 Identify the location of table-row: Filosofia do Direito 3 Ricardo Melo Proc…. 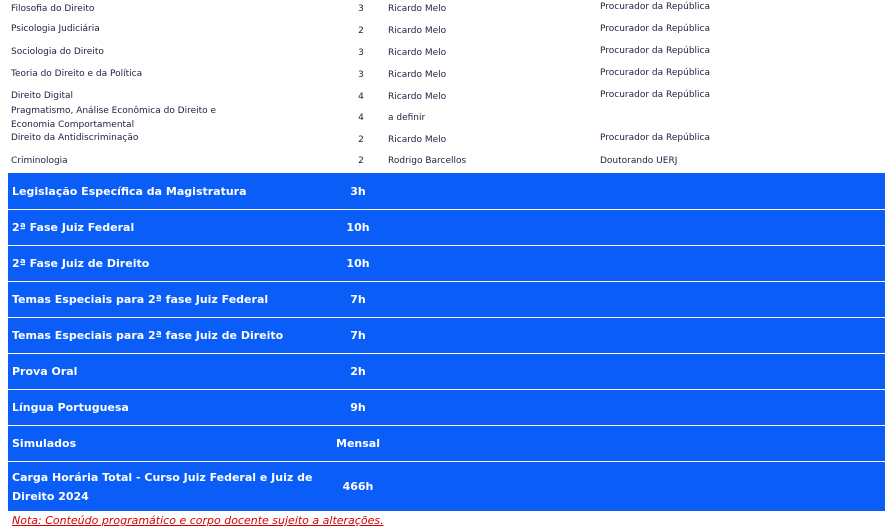
(445, 11).